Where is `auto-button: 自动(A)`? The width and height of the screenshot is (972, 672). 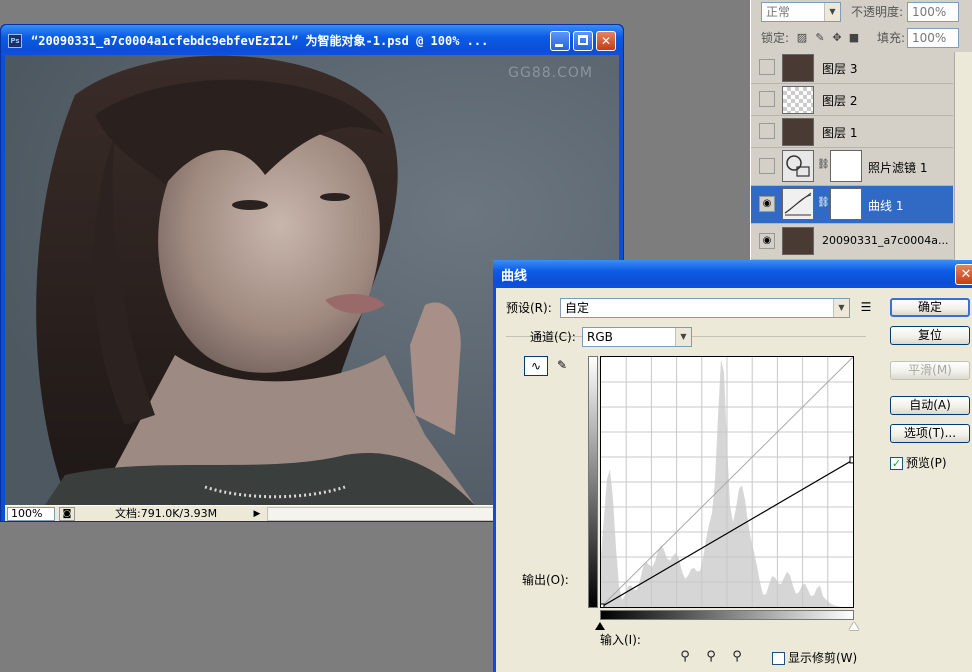 auto-button: 自动(A) is located at coordinates (930, 405).